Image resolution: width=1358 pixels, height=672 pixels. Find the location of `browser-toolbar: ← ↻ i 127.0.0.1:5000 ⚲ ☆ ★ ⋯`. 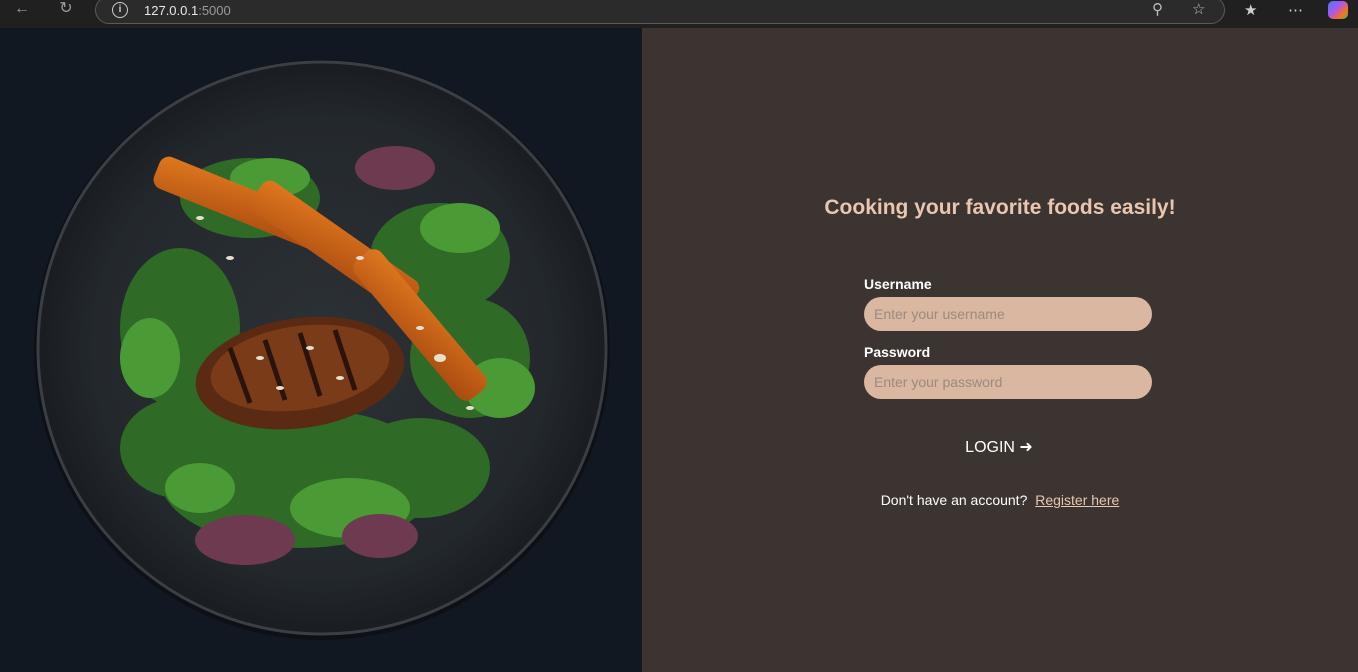

browser-toolbar: ← ↻ i 127.0.0.1:5000 ⚲ ☆ ★ ⋯ is located at coordinates (679, 14).